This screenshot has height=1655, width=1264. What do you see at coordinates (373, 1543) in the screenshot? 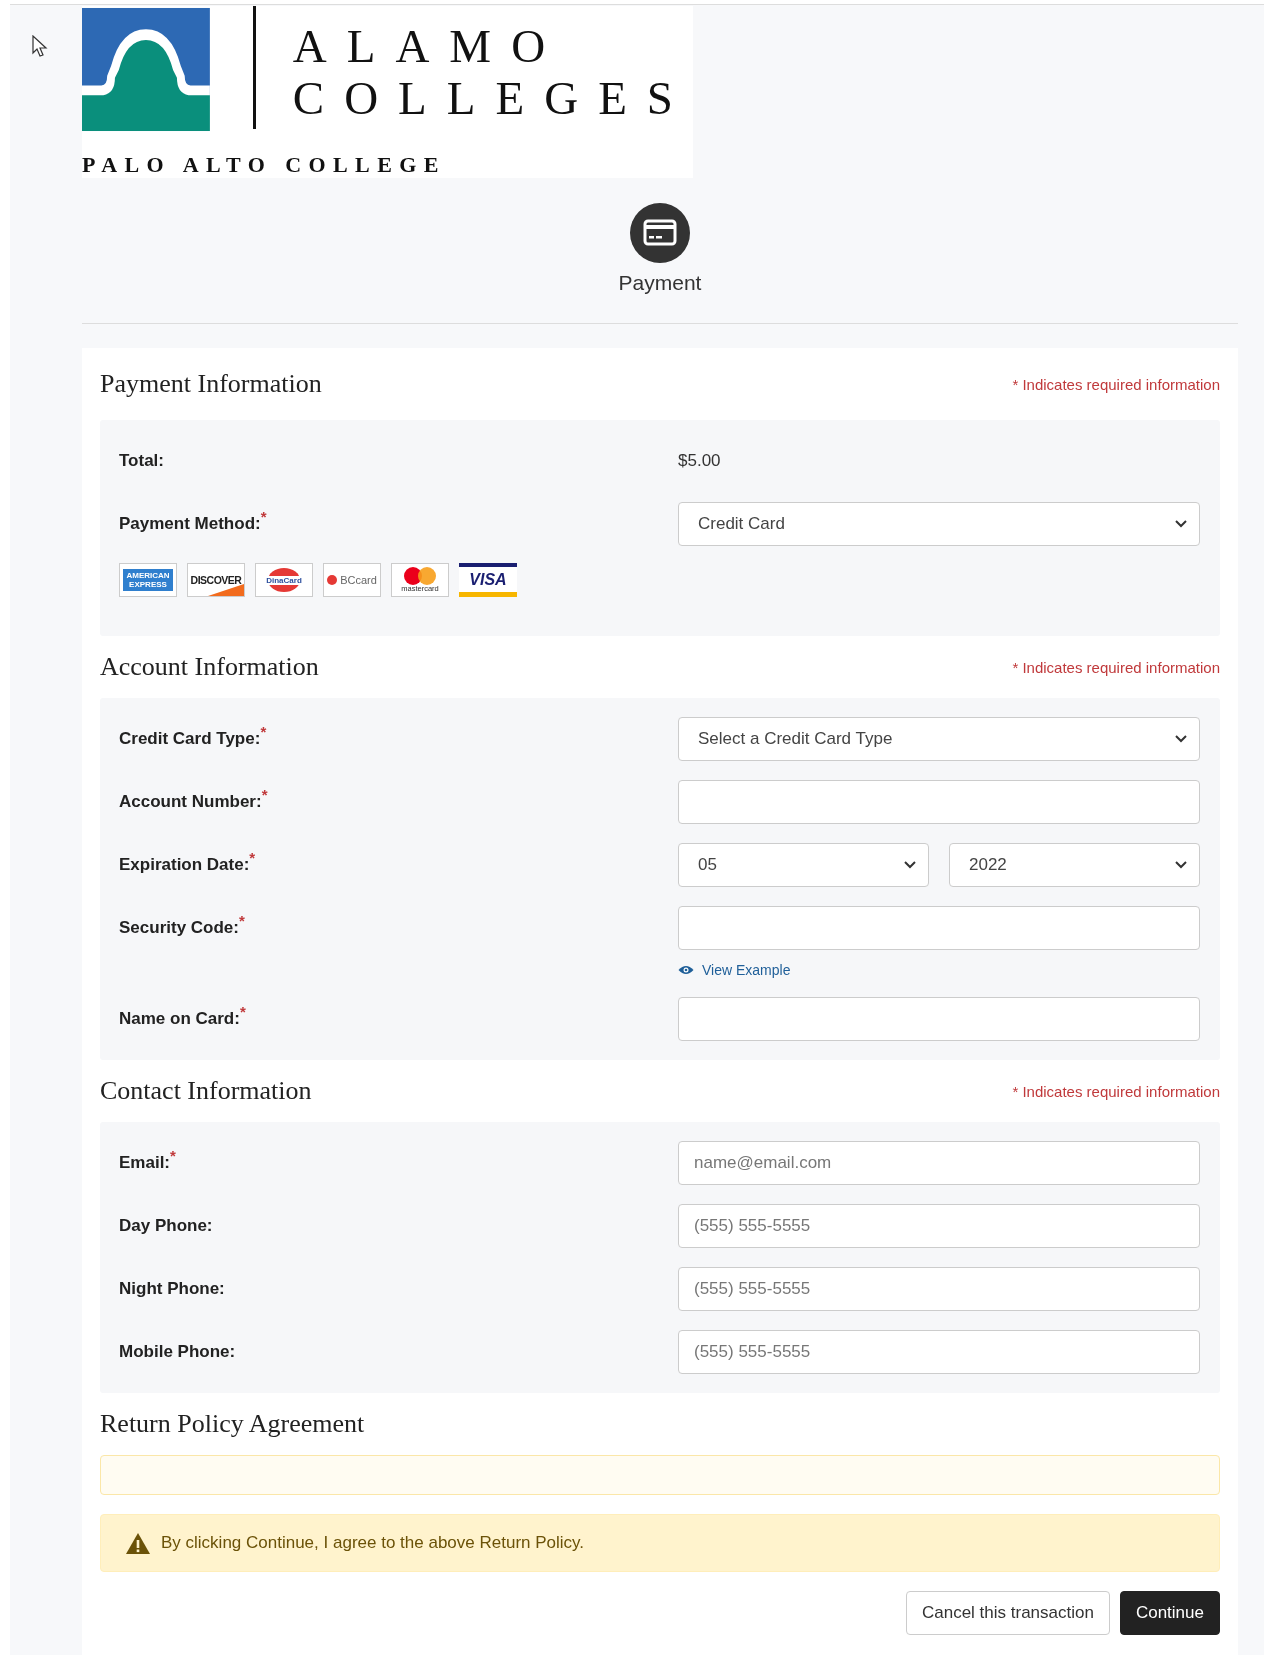
I see `alert-text: By clicking Continue, I agree to the above Return Policy.` at bounding box center [373, 1543].